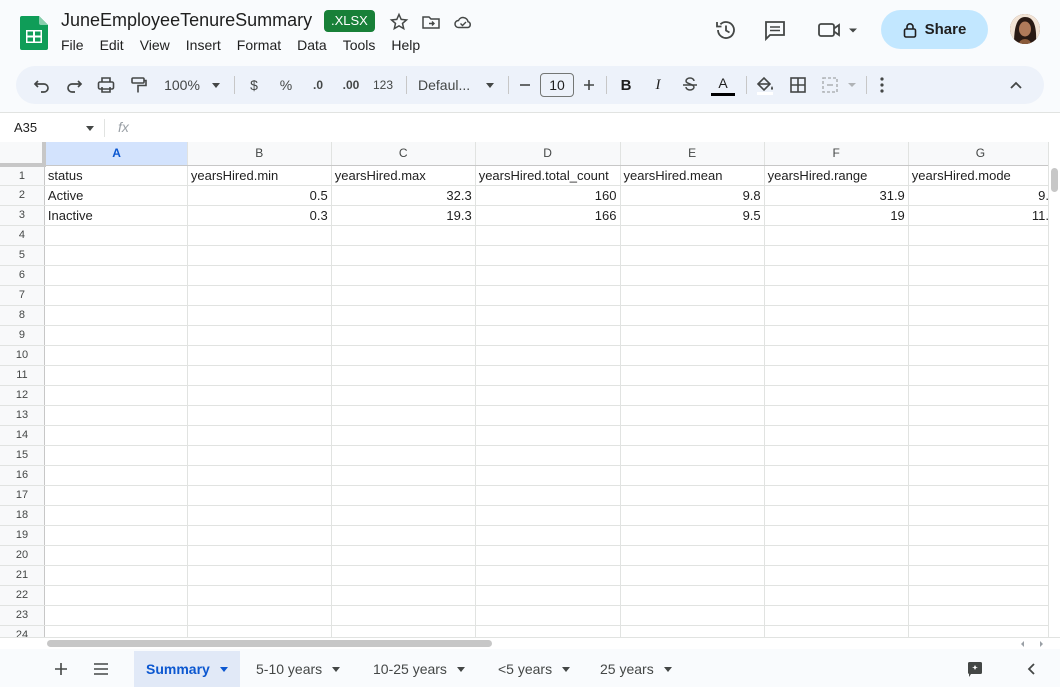 This screenshot has width=1060, height=687. What do you see at coordinates (836, 375) in the screenshot?
I see `cell-f11` at bounding box center [836, 375].